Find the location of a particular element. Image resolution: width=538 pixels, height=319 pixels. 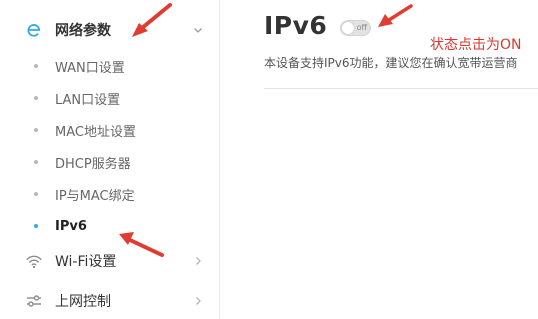

sidebar-section-network-label: 网络参数 is located at coordinates (83, 31).